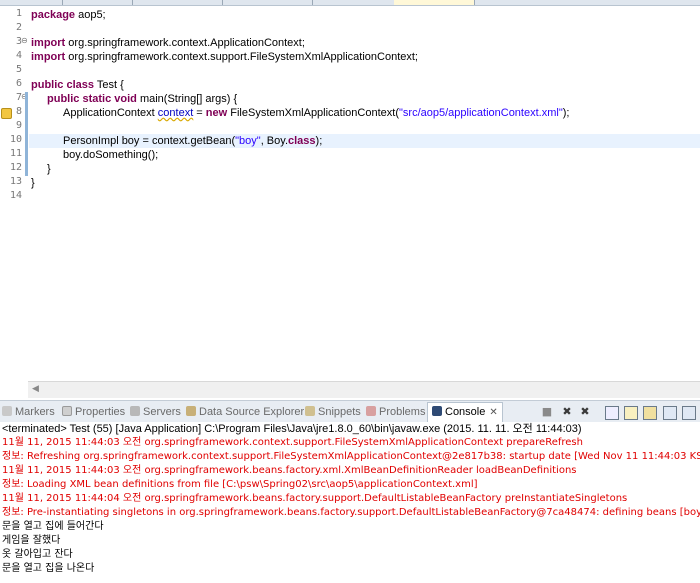  I want to click on clear-console-icon, so click(612, 413).